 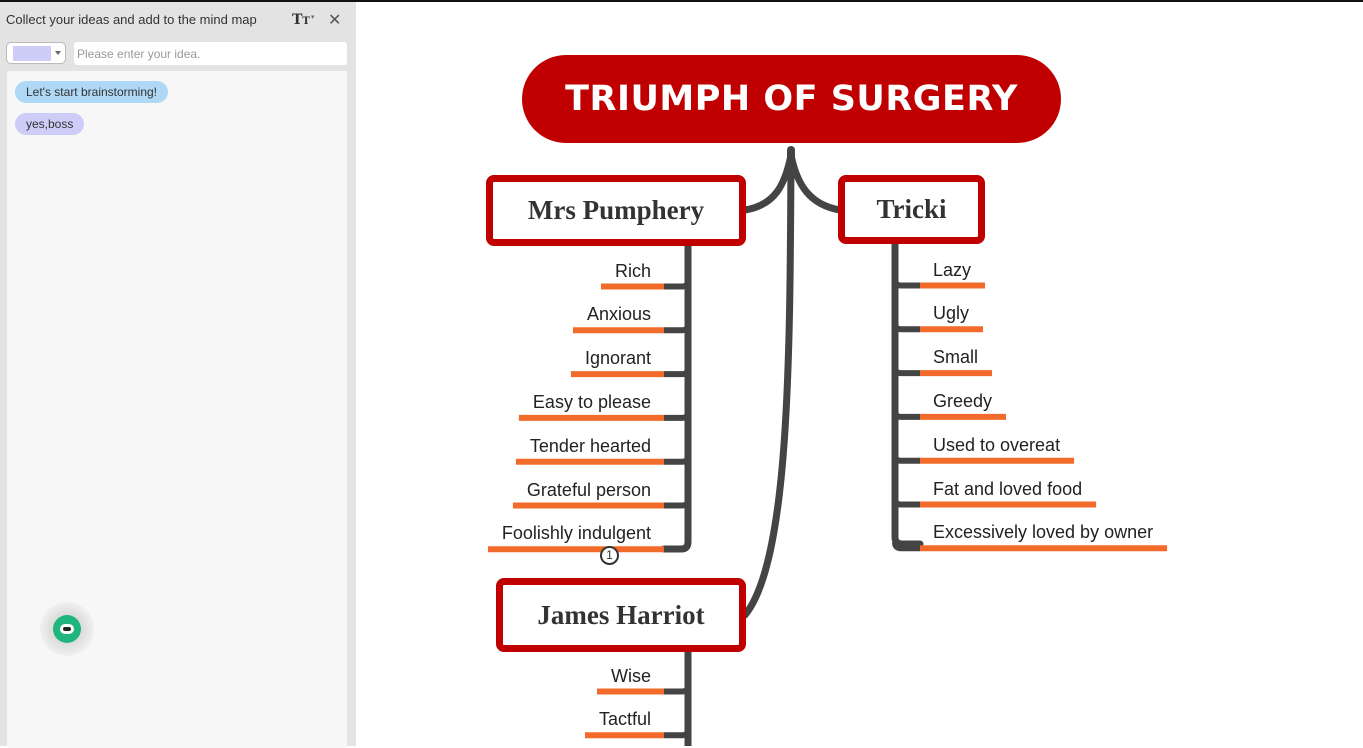 What do you see at coordinates (996, 445) in the screenshot?
I see `leaf-topic: Used to overeat` at bounding box center [996, 445].